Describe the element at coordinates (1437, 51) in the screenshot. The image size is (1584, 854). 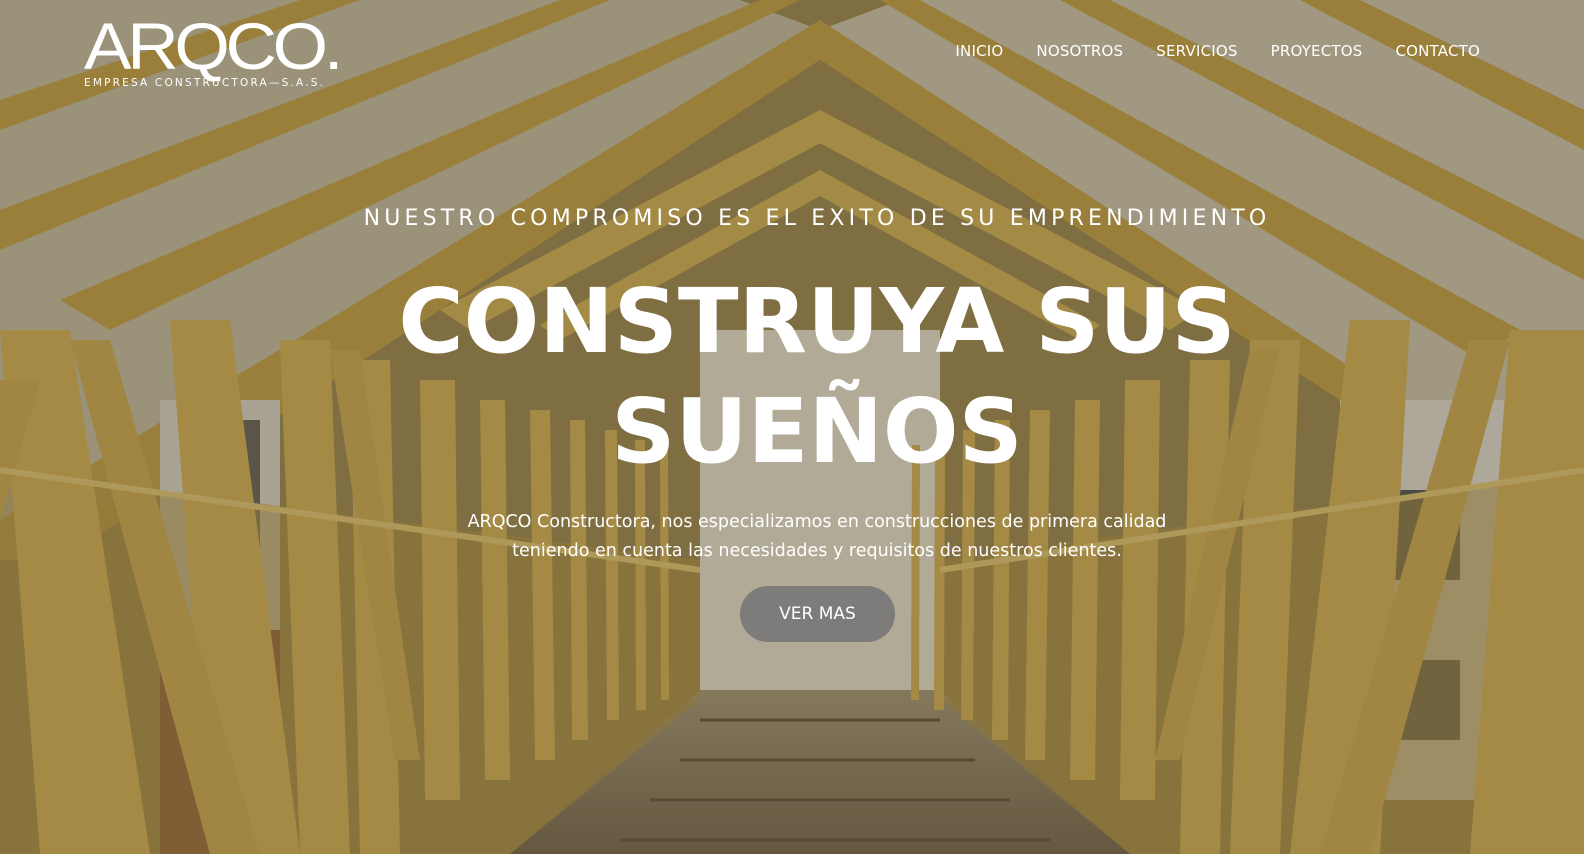
I see `nav-item-contacto: CONTACTO` at that location.